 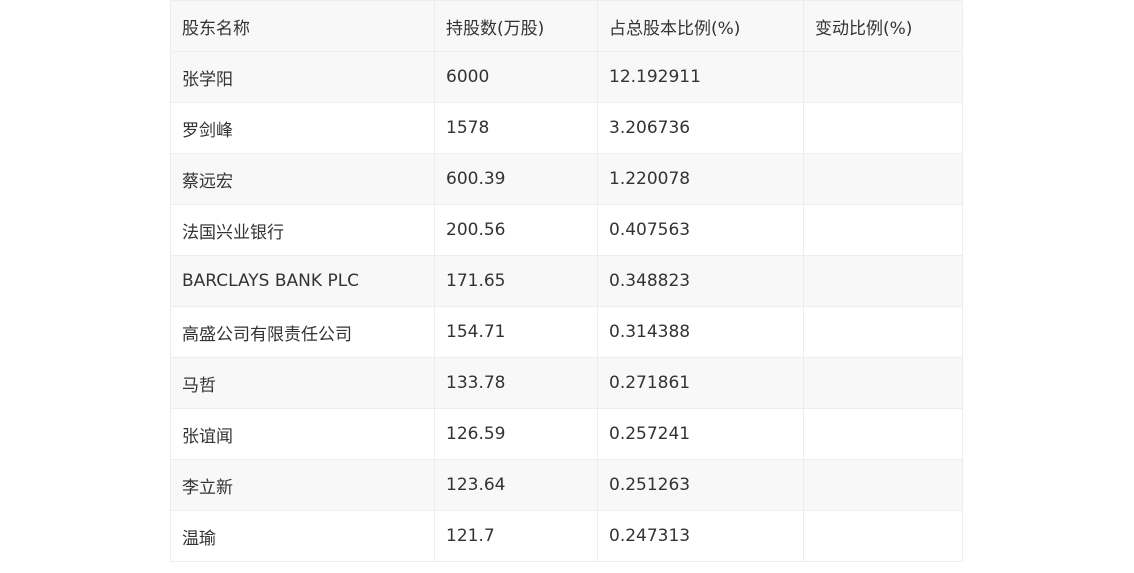 I want to click on cell-shareholder-name: 蔡远宏, so click(x=302, y=179).